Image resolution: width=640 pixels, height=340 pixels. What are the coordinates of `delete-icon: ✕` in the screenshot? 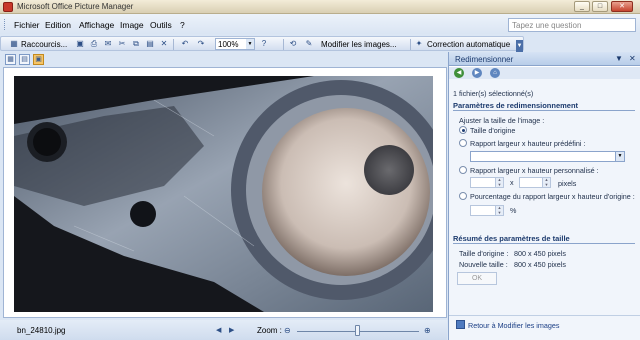 It's located at (164, 44).